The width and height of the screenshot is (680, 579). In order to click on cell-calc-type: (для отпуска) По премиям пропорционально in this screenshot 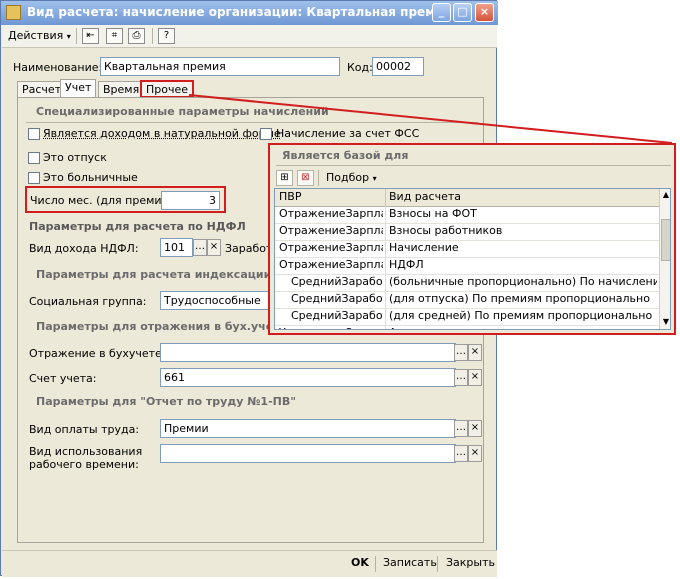, I will do `click(519, 298)`.